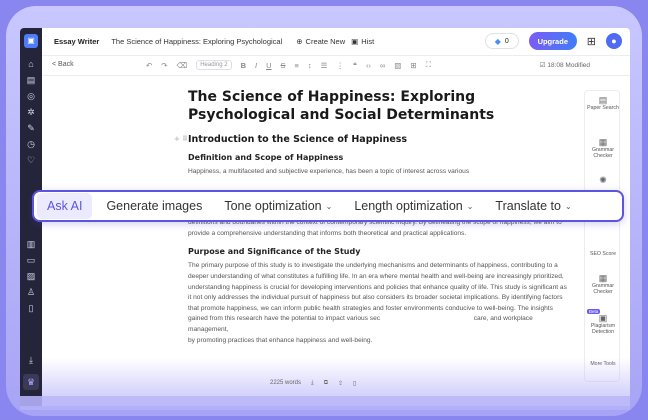 The width and height of the screenshot is (648, 420). Describe the element at coordinates (266, 157) in the screenshot. I see `subheading-definition: Definition and Scope of Happiness` at that location.